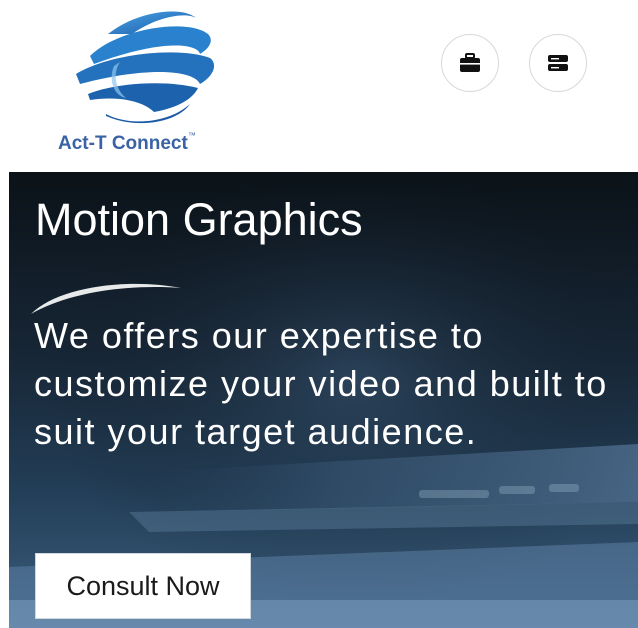 The width and height of the screenshot is (638, 628). Describe the element at coordinates (143, 586) in the screenshot. I see `consult-now-button: Consult Now` at that location.